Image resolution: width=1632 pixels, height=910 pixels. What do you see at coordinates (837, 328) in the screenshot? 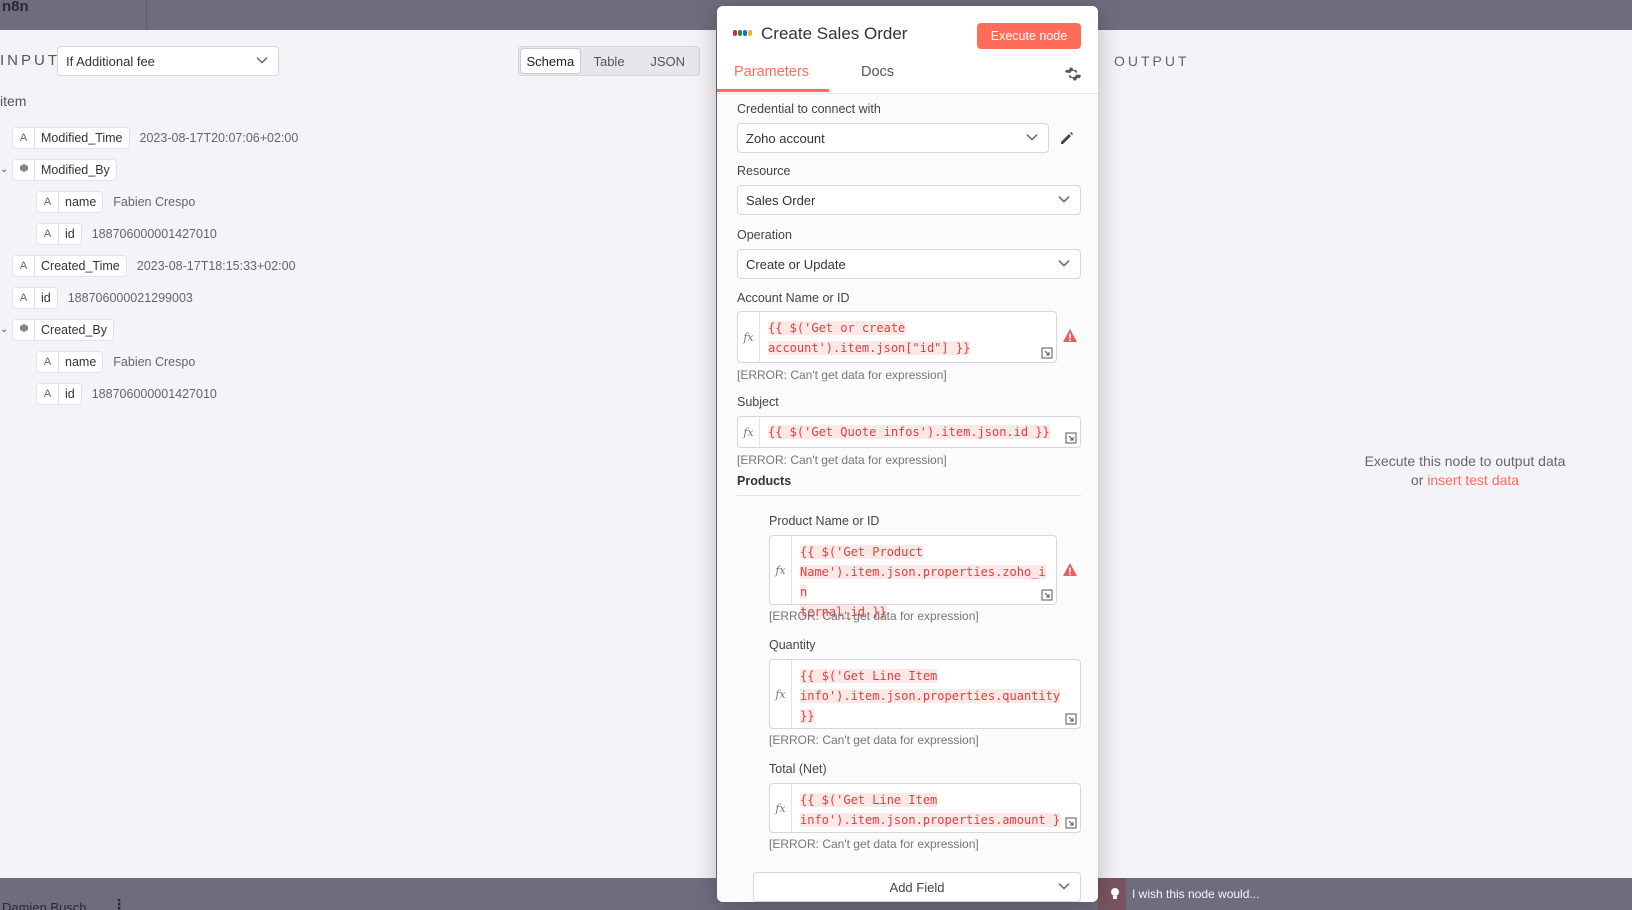
I see `expression-line: {{ $('Get or create` at bounding box center [837, 328].